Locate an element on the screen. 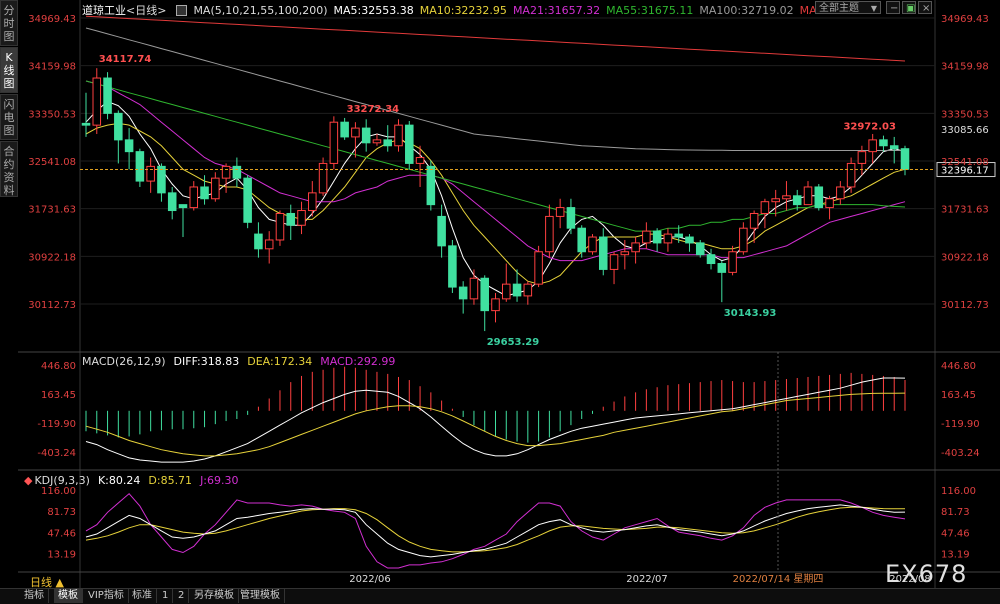 Image resolution: width=1000 pixels, height=604 pixels. bottom-tab-0: 指标 is located at coordinates (34, 596).